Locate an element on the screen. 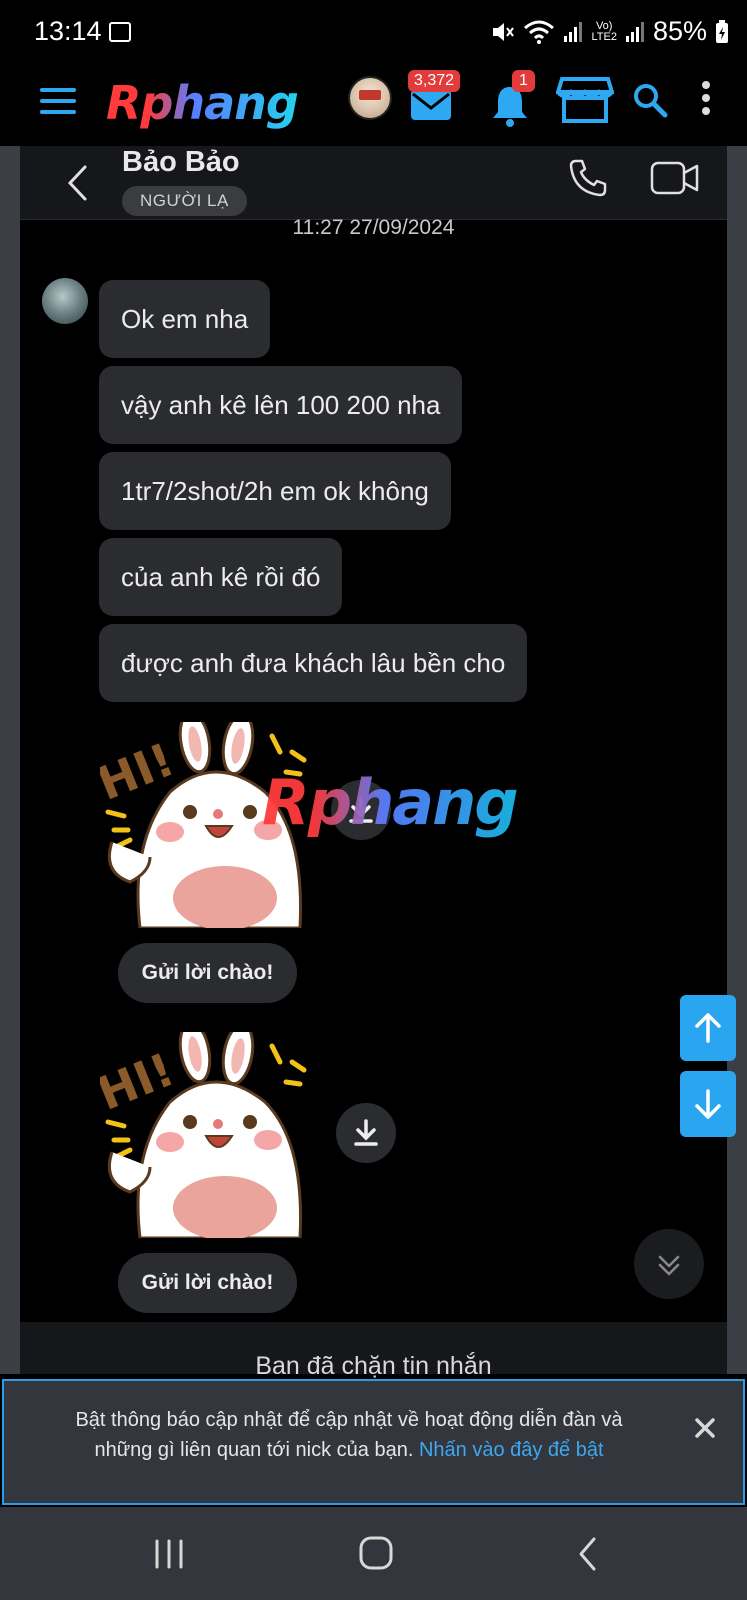 The width and height of the screenshot is (747, 1600). clock: 13:14 is located at coordinates (68, 31).